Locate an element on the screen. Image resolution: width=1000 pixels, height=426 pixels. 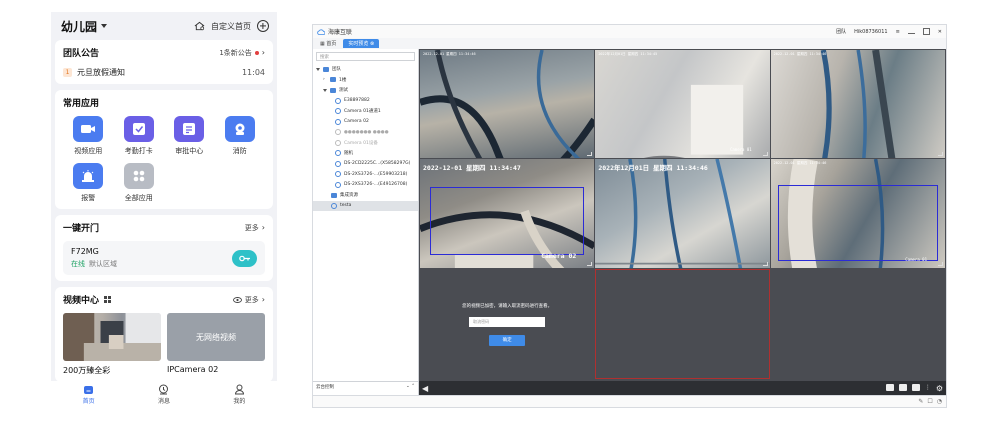
notice-more: 1条新公告 › is located at coordinates (242, 53).